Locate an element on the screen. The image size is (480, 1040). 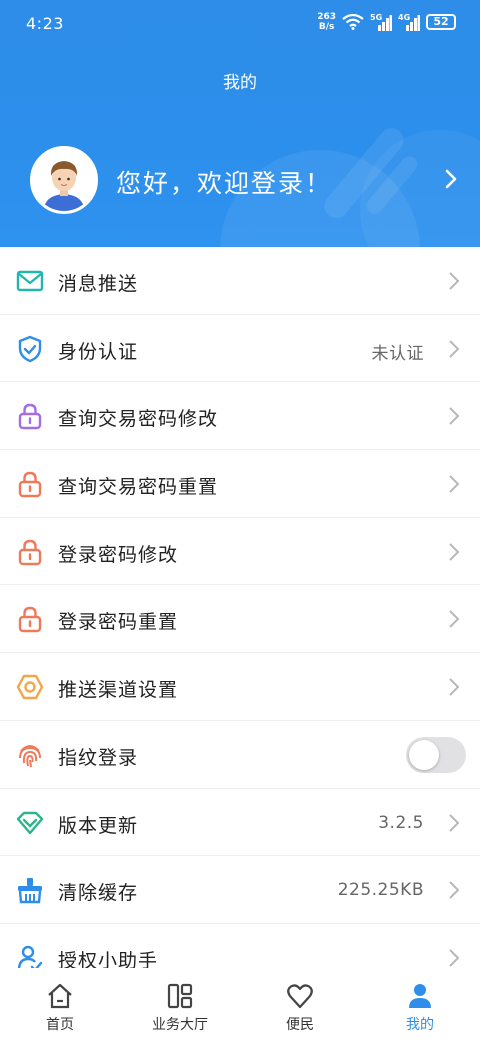
shield-icon is located at coordinates (30, 348).